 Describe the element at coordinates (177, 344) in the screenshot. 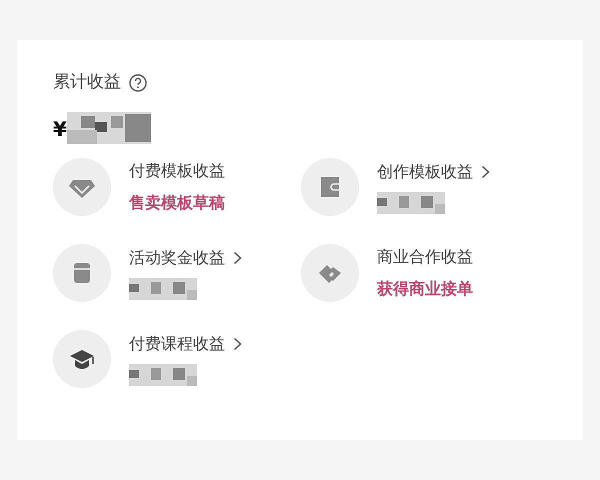

I see `item-title: 付费课程收益` at that location.